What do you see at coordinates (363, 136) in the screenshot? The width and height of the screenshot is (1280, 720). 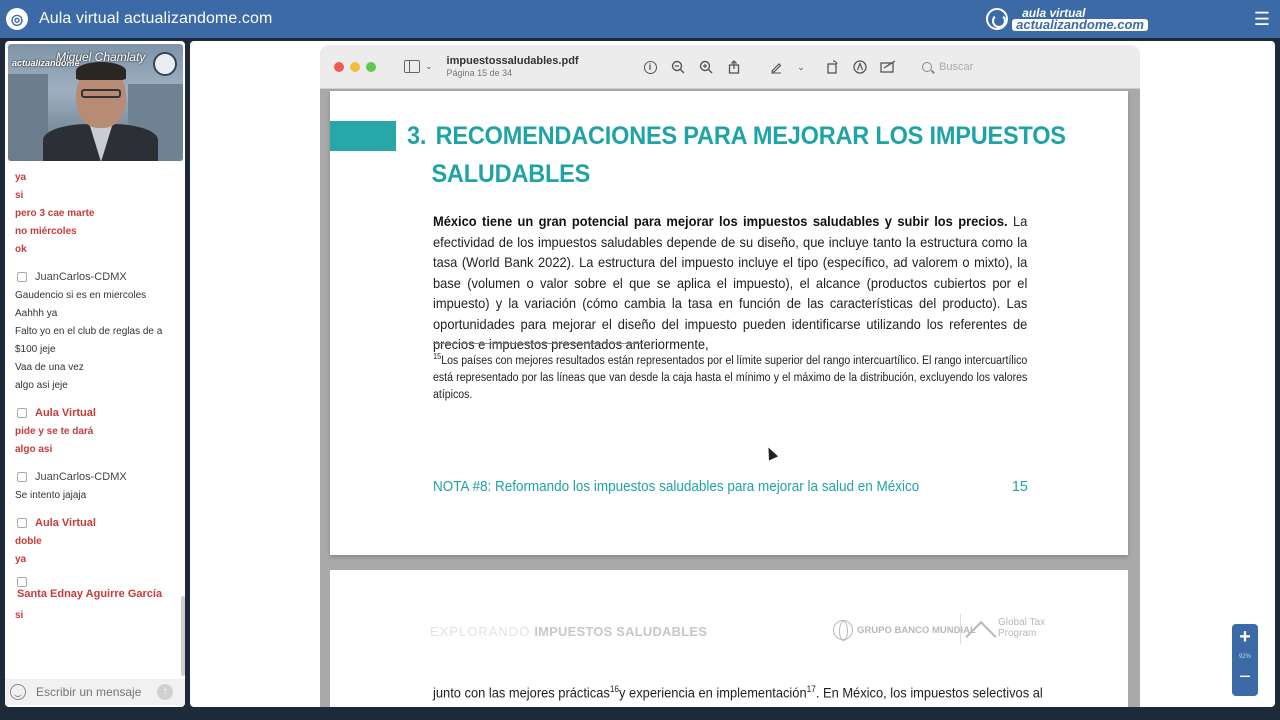 I see `heading-accent-bar` at bounding box center [363, 136].